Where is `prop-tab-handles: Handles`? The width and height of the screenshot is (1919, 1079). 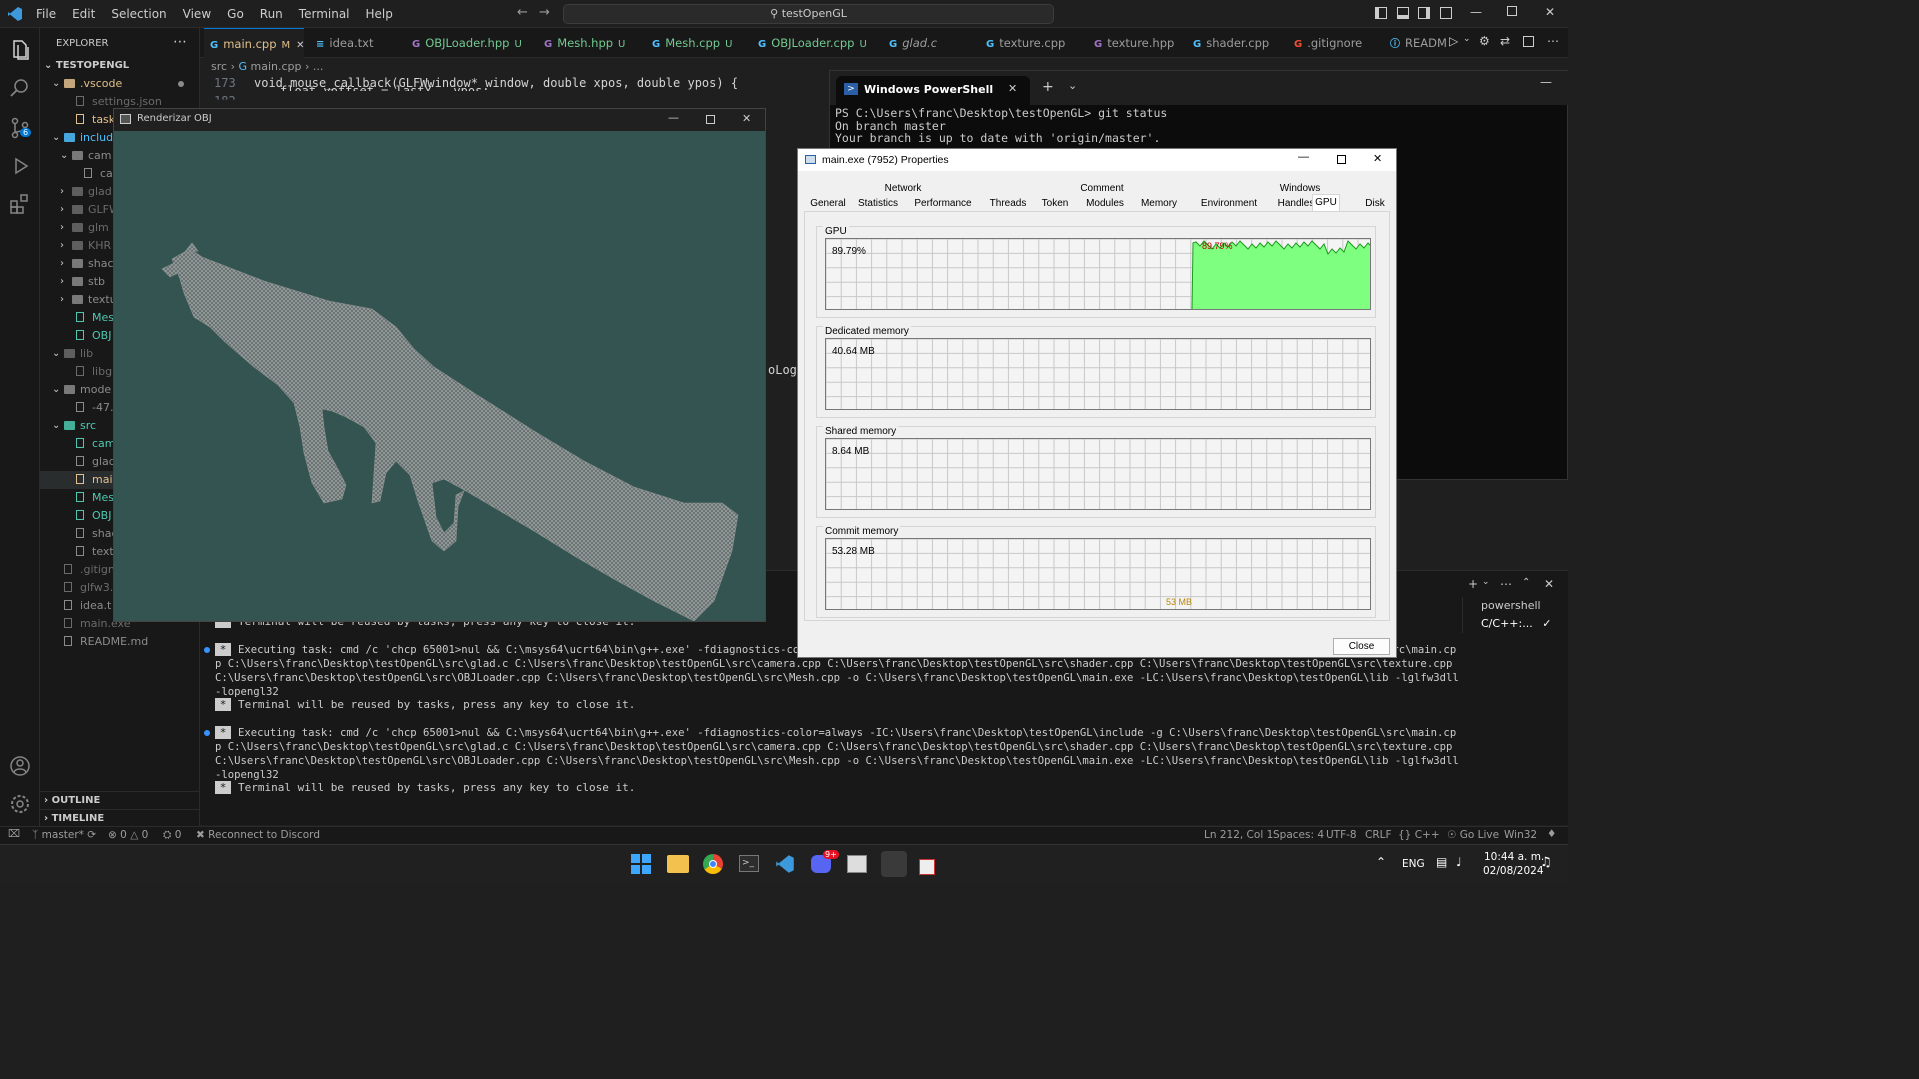 prop-tab-handles: Handles is located at coordinates (1296, 203).